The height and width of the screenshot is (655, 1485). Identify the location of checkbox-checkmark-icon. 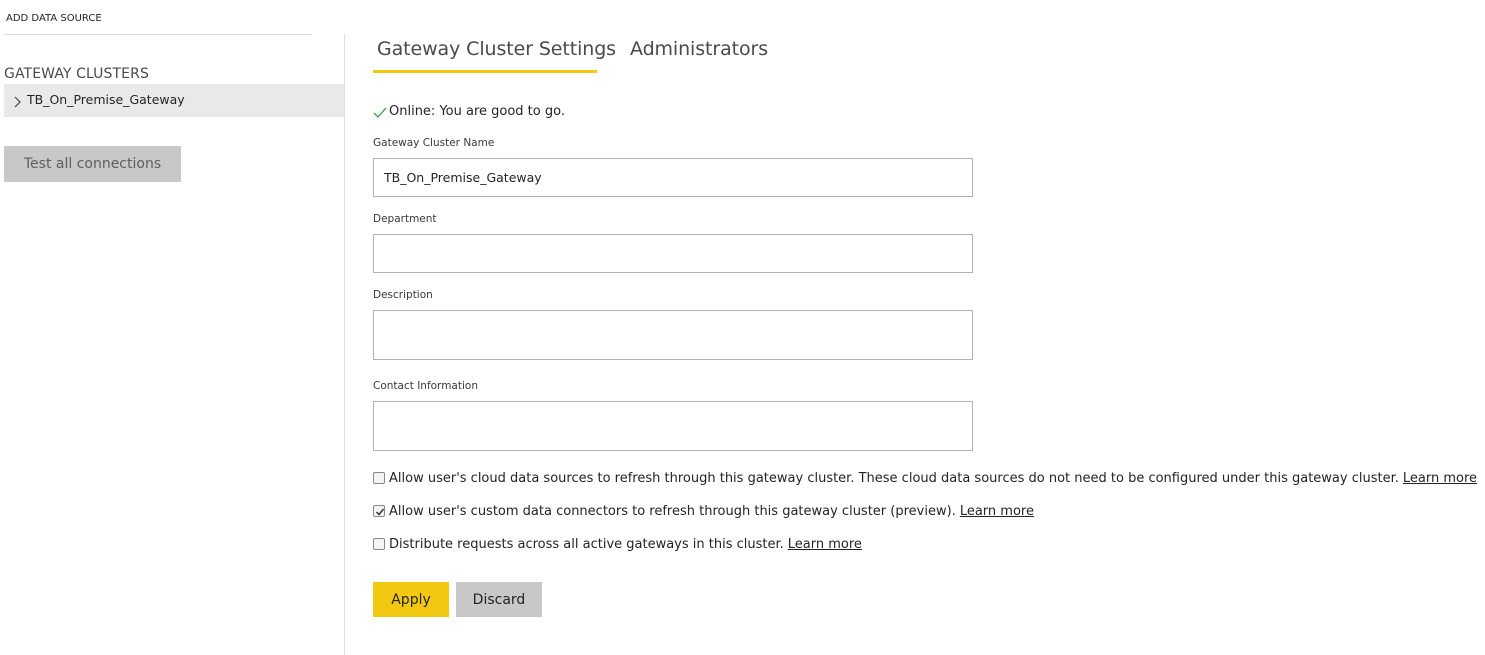
(380, 512).